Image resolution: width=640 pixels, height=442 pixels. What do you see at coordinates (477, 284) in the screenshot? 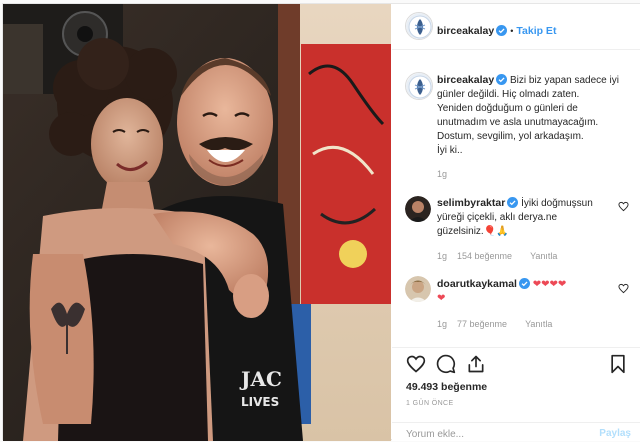
I see `comment-username: doarutkaykamal` at bounding box center [477, 284].